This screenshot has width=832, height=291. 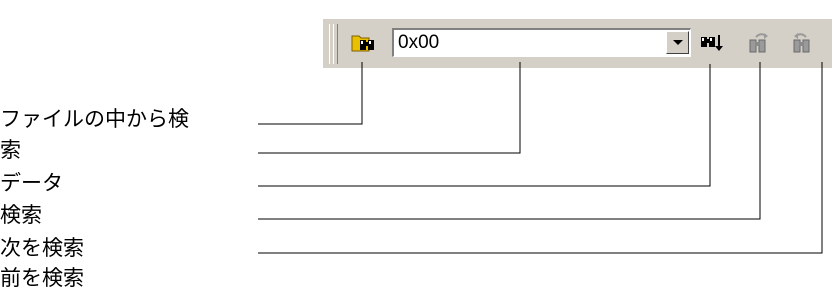 I want to click on label-find-data-line2: 検索, so click(x=21, y=215).